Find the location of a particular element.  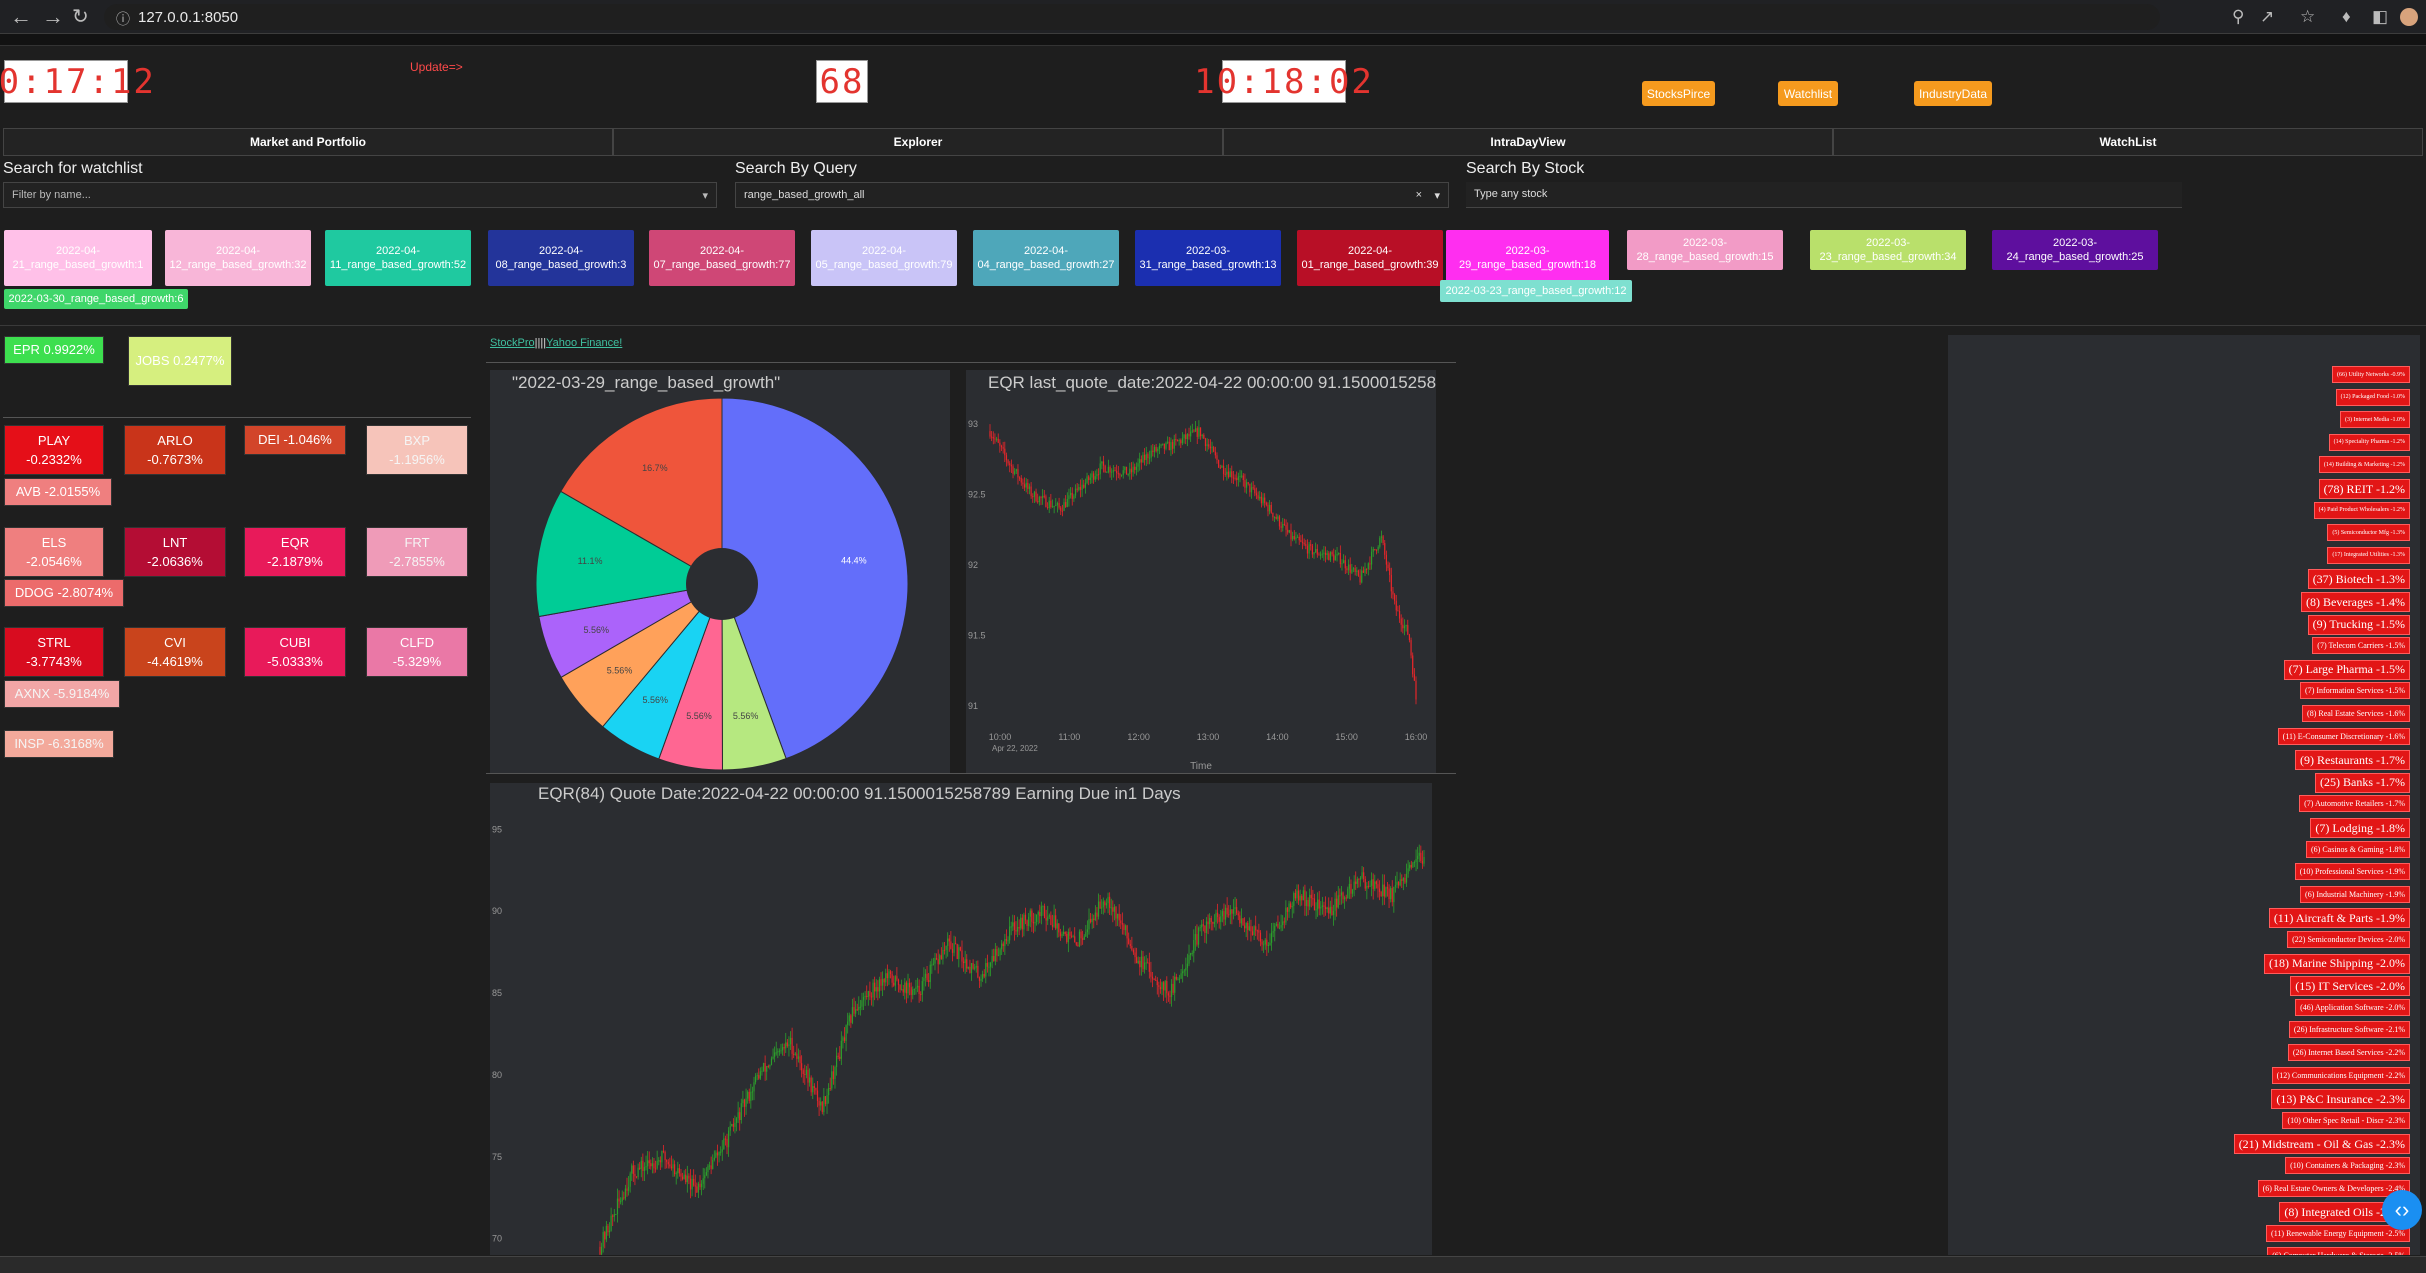

sector-bar: (7) Information Services -1.5% is located at coordinates (2355, 691).